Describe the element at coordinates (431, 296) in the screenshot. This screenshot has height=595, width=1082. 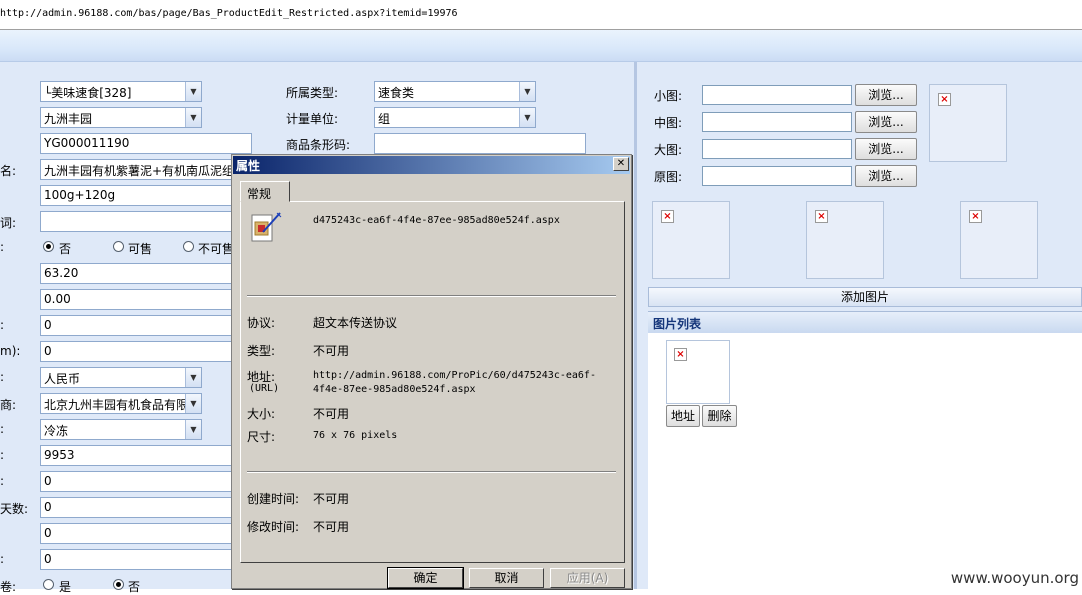
I see `dialog-separator` at that location.